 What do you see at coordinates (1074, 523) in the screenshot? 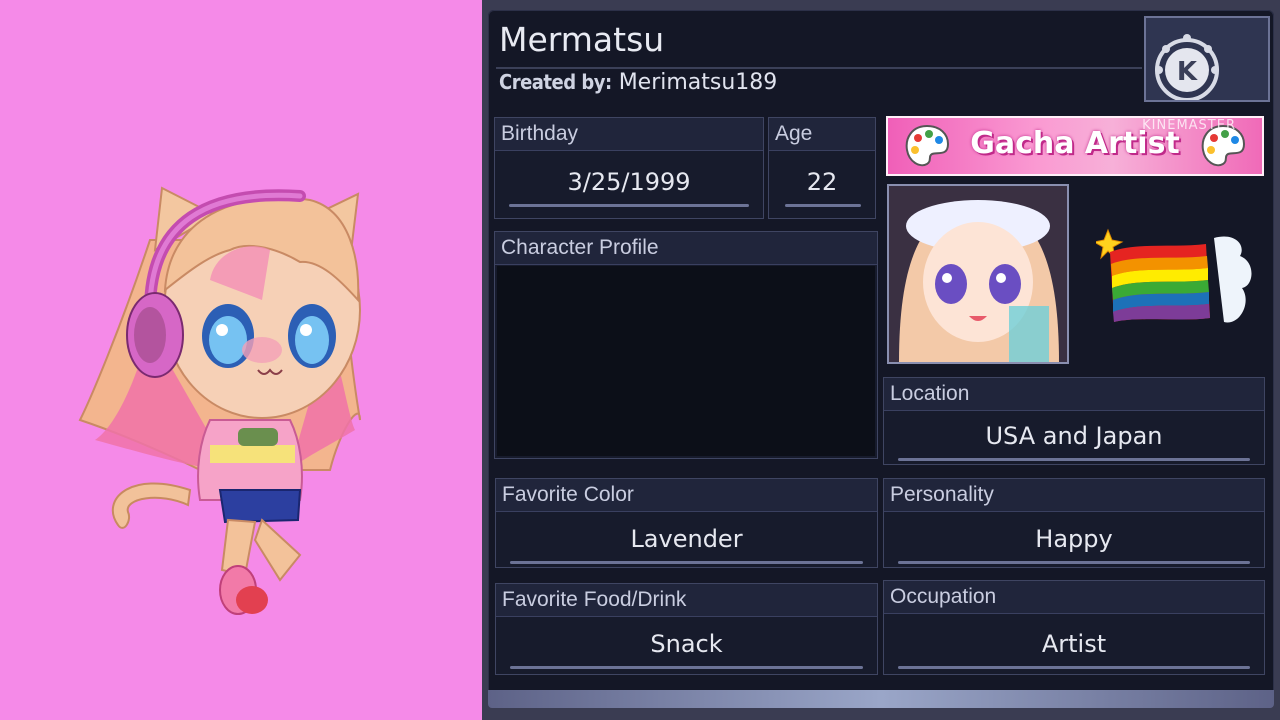
I see `personality-field: Personality Happy` at bounding box center [1074, 523].